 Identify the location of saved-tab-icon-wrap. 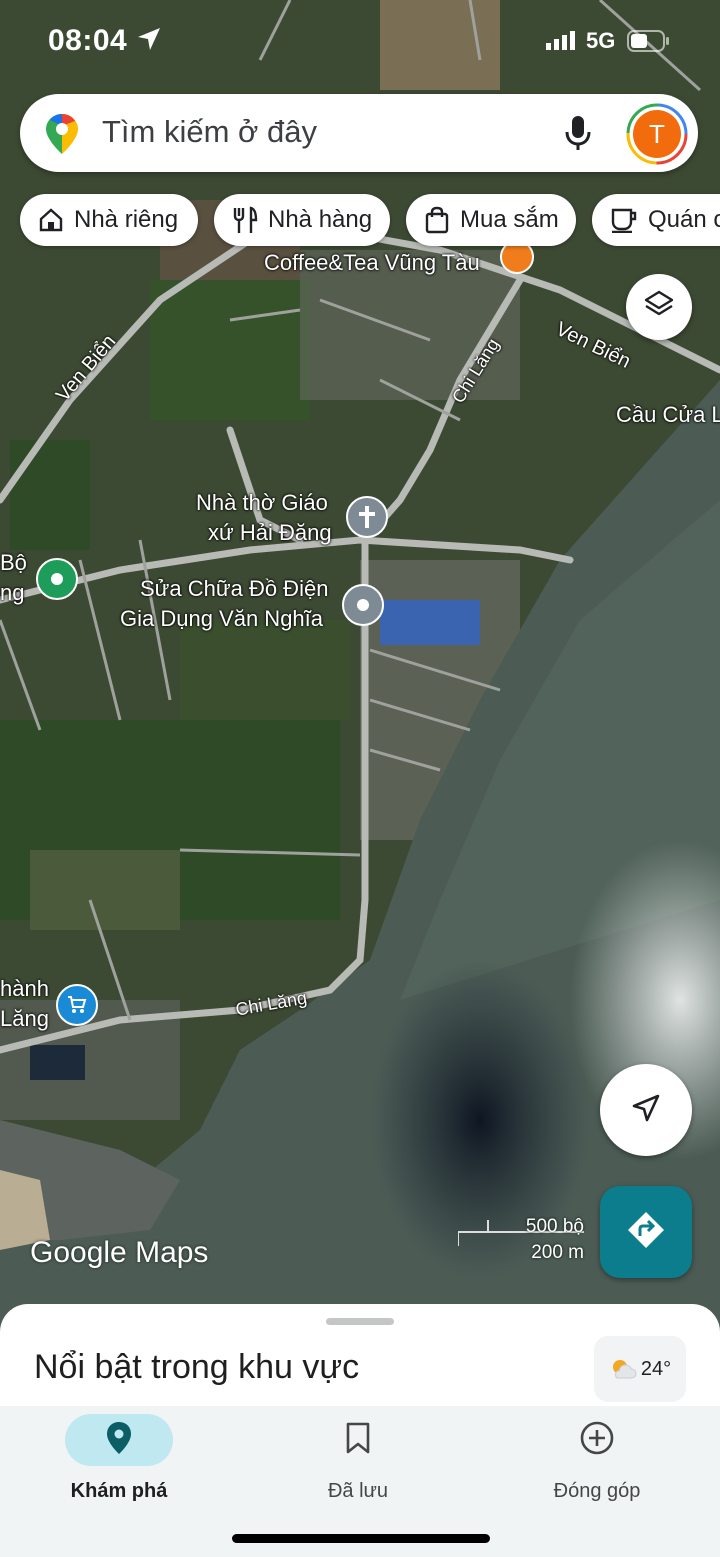
(358, 1440).